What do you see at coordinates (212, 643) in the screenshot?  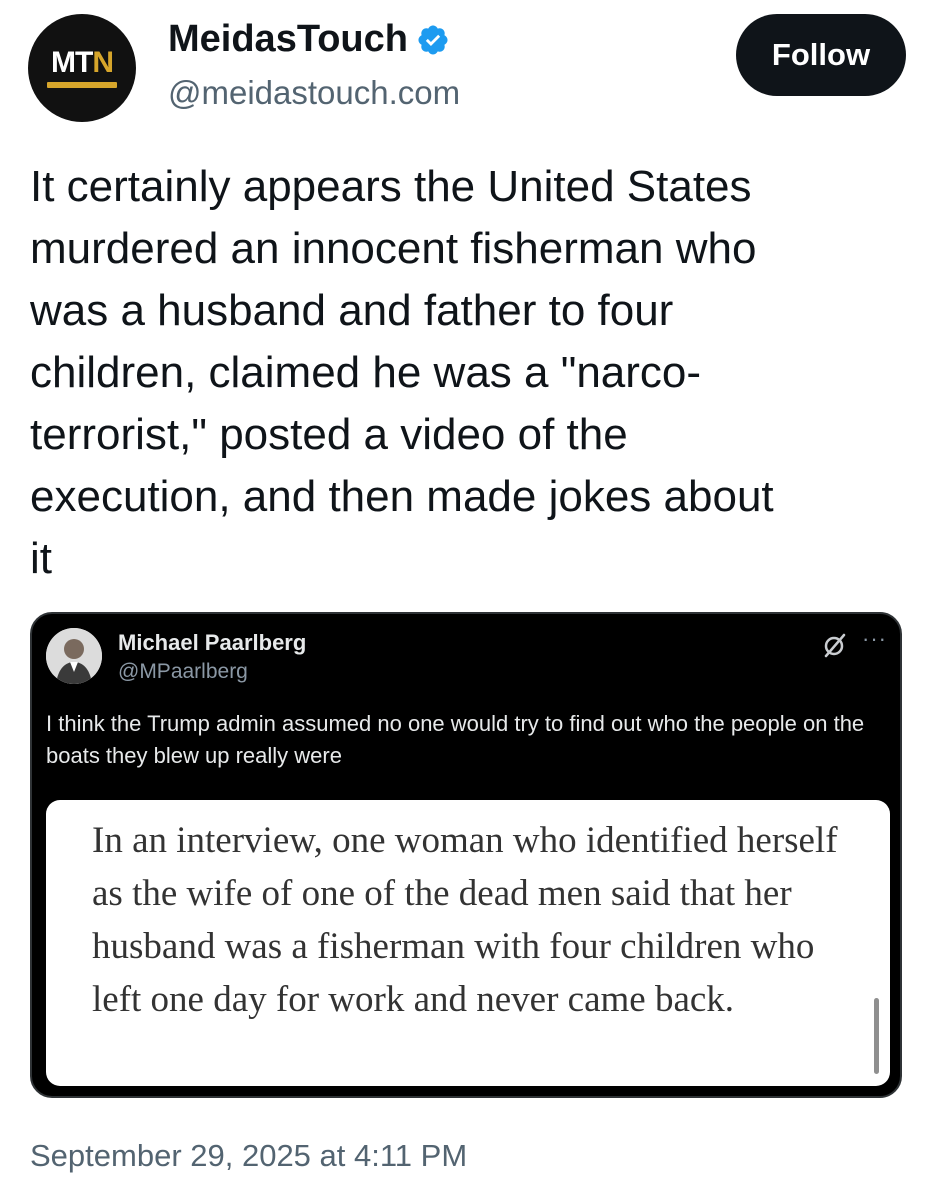 I see `quoted-author-name: Michael Paarlberg` at bounding box center [212, 643].